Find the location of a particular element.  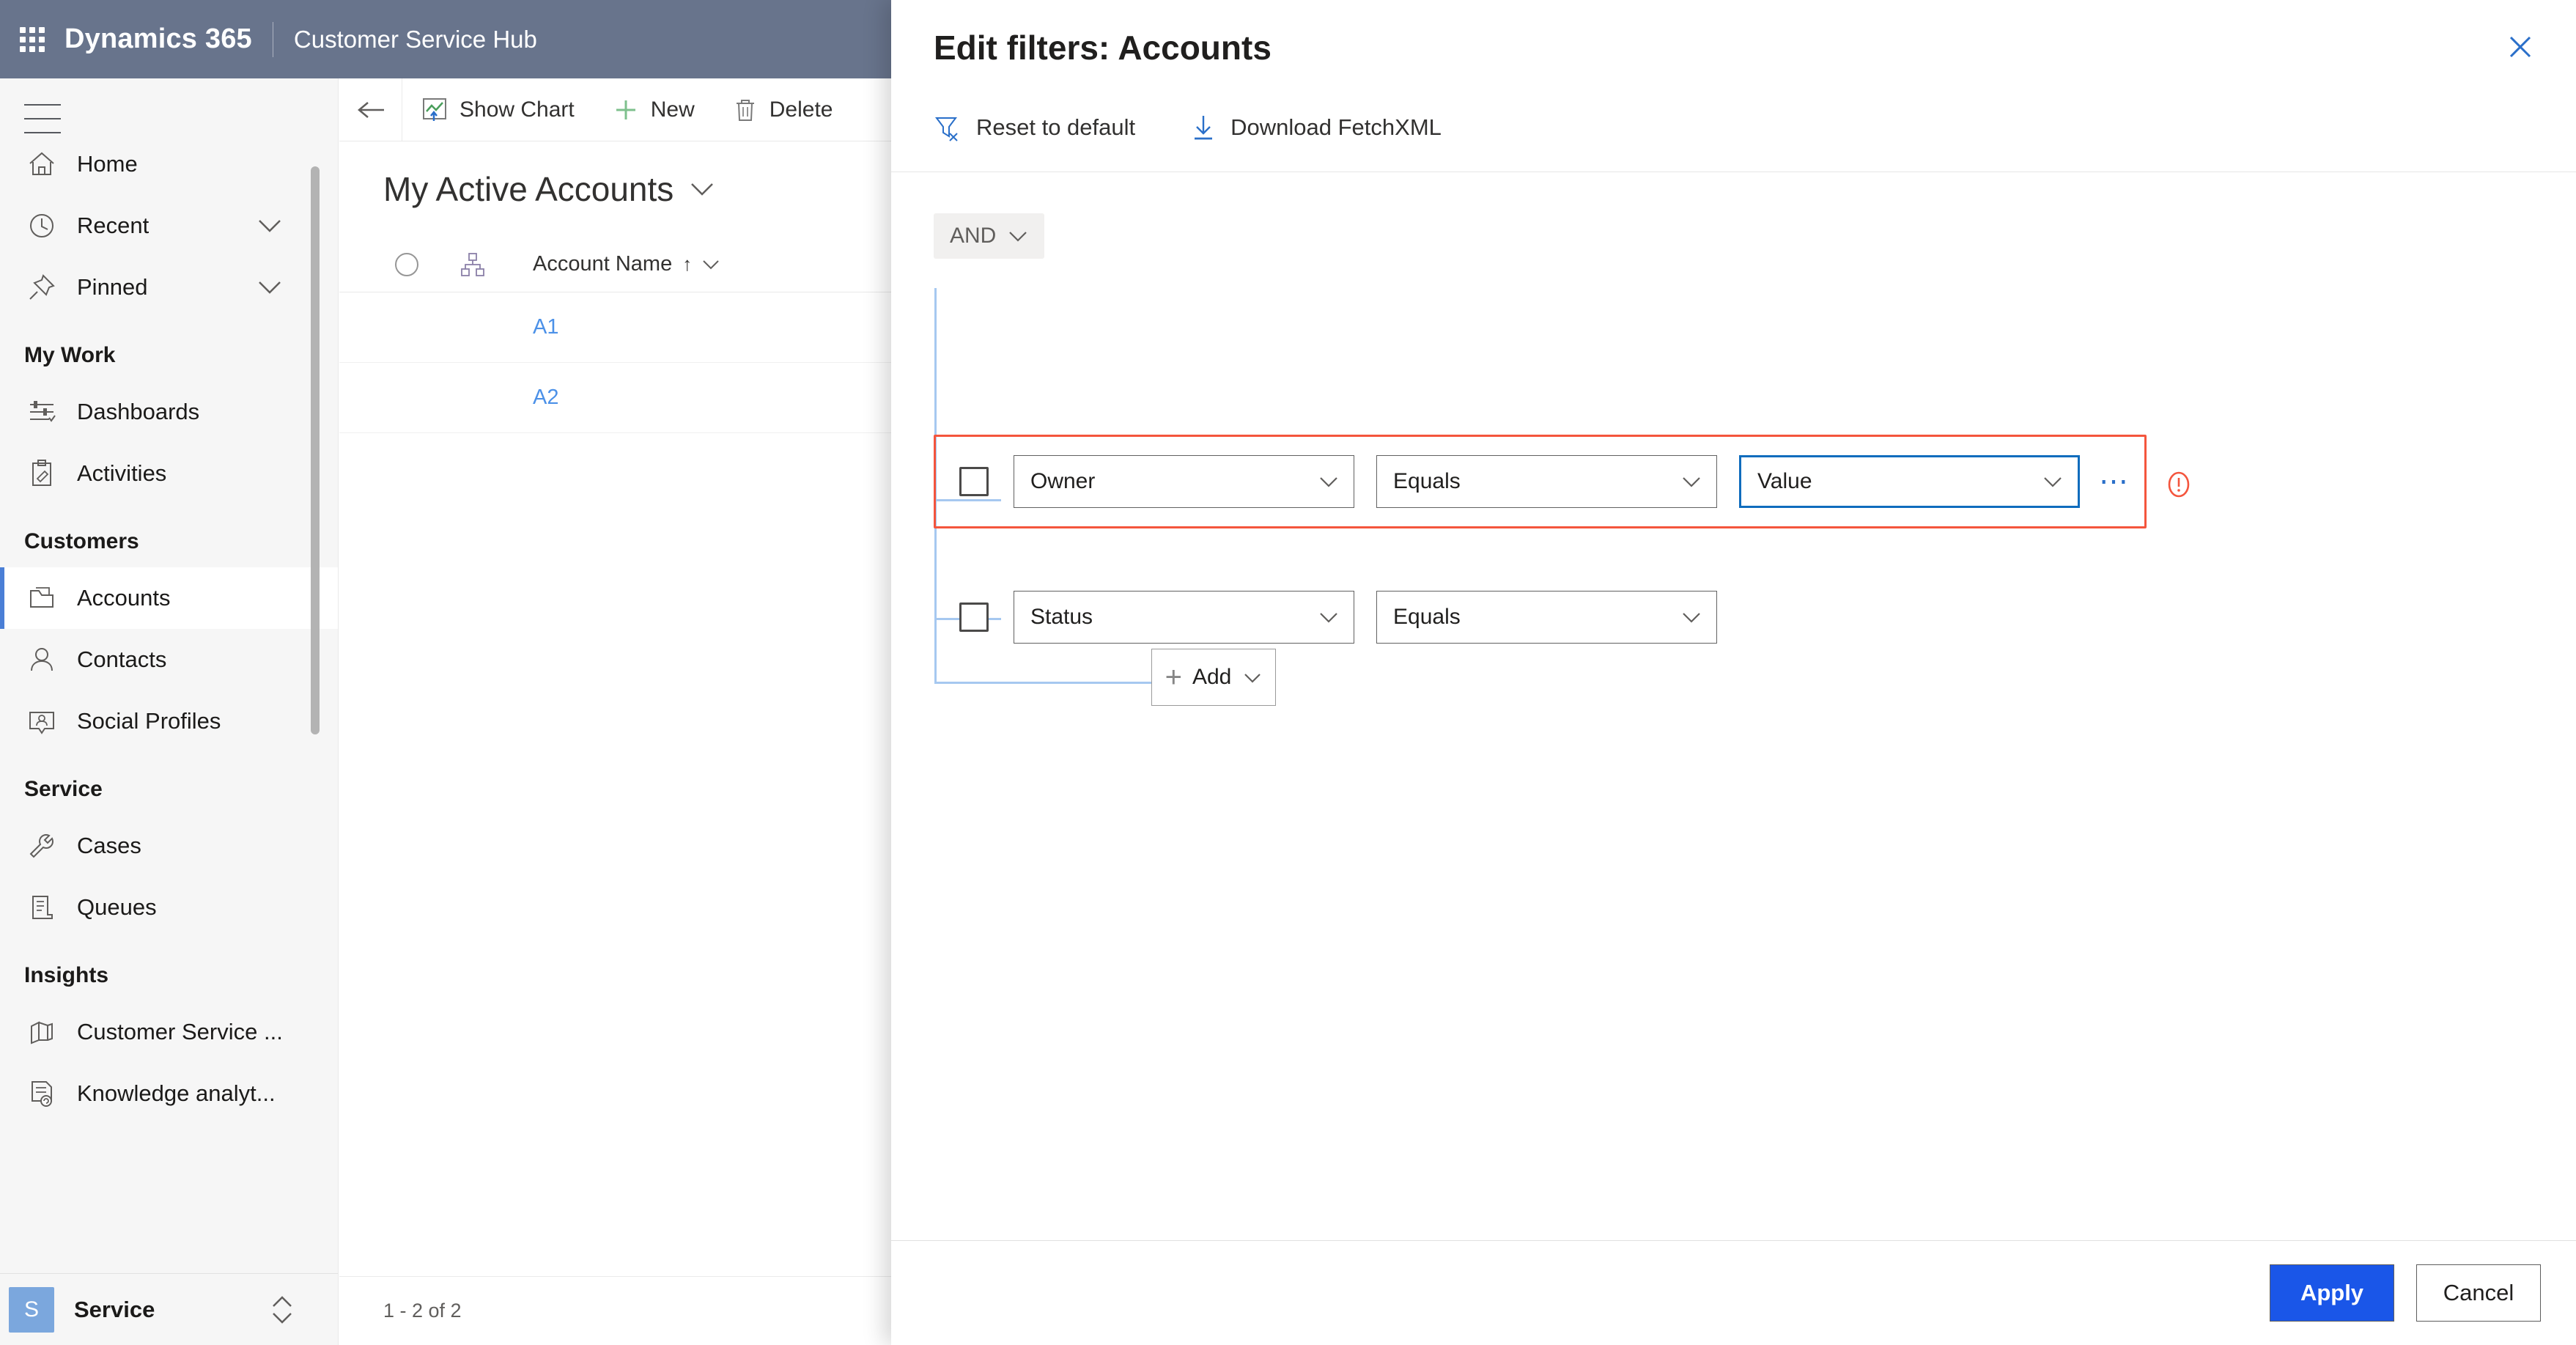

column-header-account-name: Account Name ↑ is located at coordinates (626, 264).